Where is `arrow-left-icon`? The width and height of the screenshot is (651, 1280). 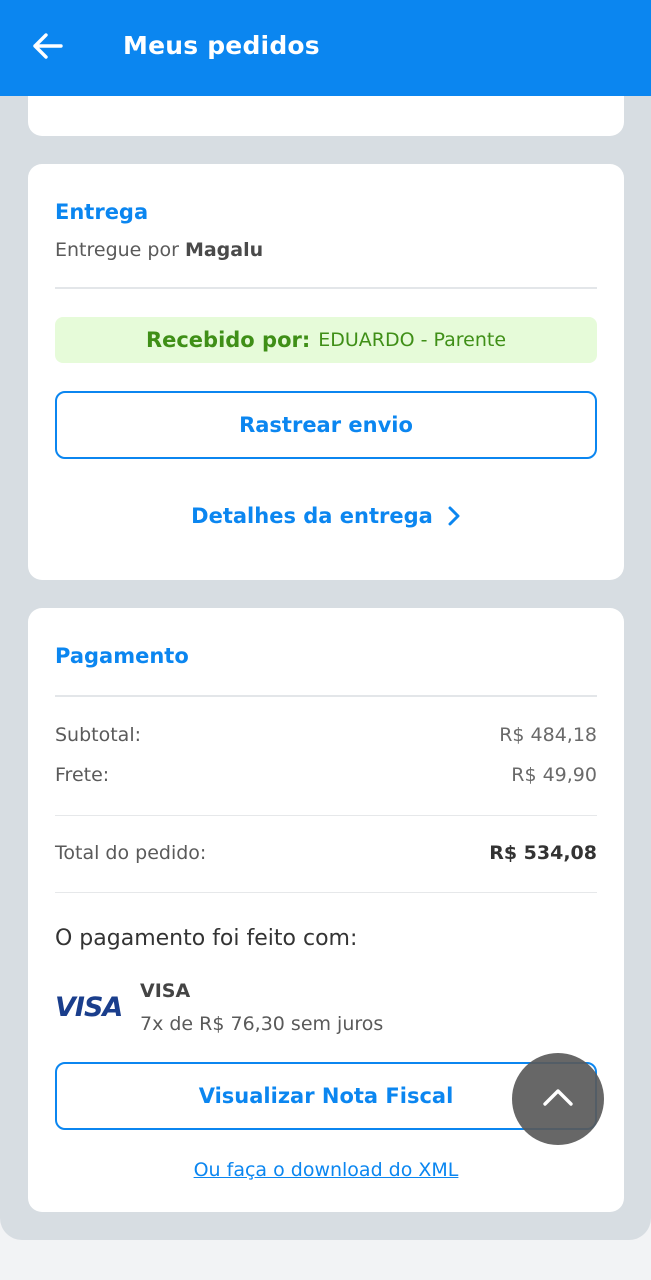 arrow-left-icon is located at coordinates (48, 48).